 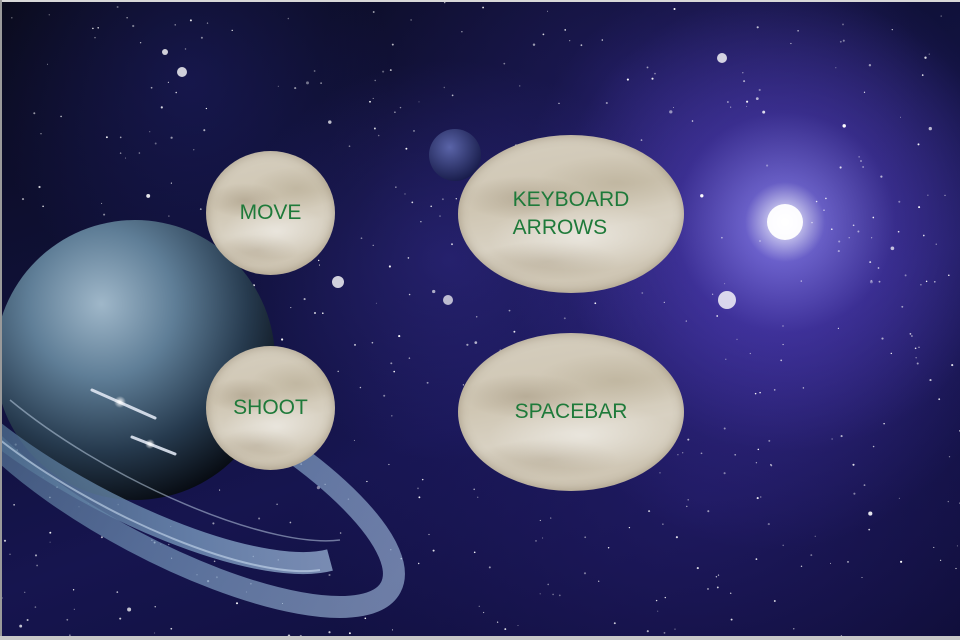 What do you see at coordinates (571, 412) in the screenshot?
I see `shoot-key-label: SPACEBAR` at bounding box center [571, 412].